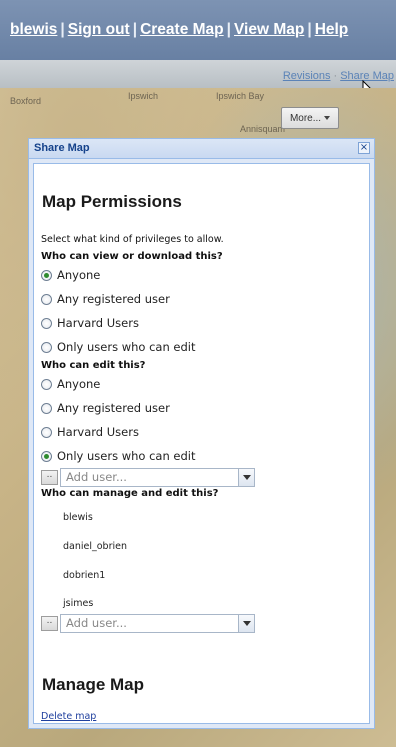 This screenshot has width=396, height=747. I want to click on sign-out-link: Sign out, so click(99, 29).